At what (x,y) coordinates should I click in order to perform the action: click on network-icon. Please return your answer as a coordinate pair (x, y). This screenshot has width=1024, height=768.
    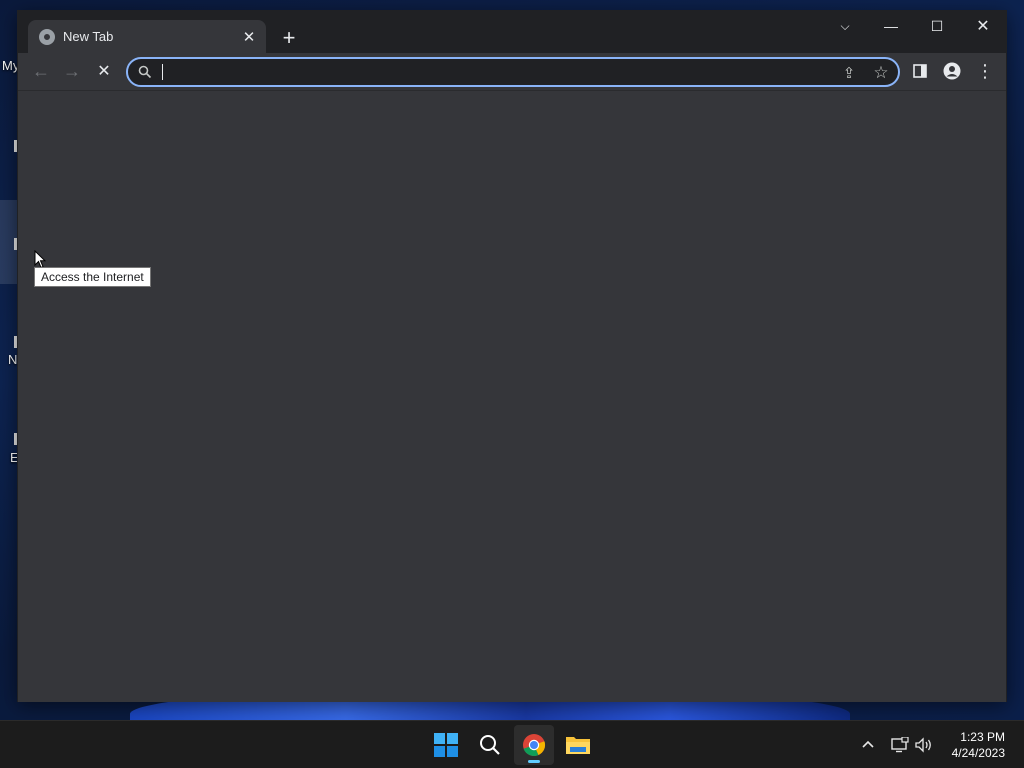
    Looking at the image, I should click on (900, 745).